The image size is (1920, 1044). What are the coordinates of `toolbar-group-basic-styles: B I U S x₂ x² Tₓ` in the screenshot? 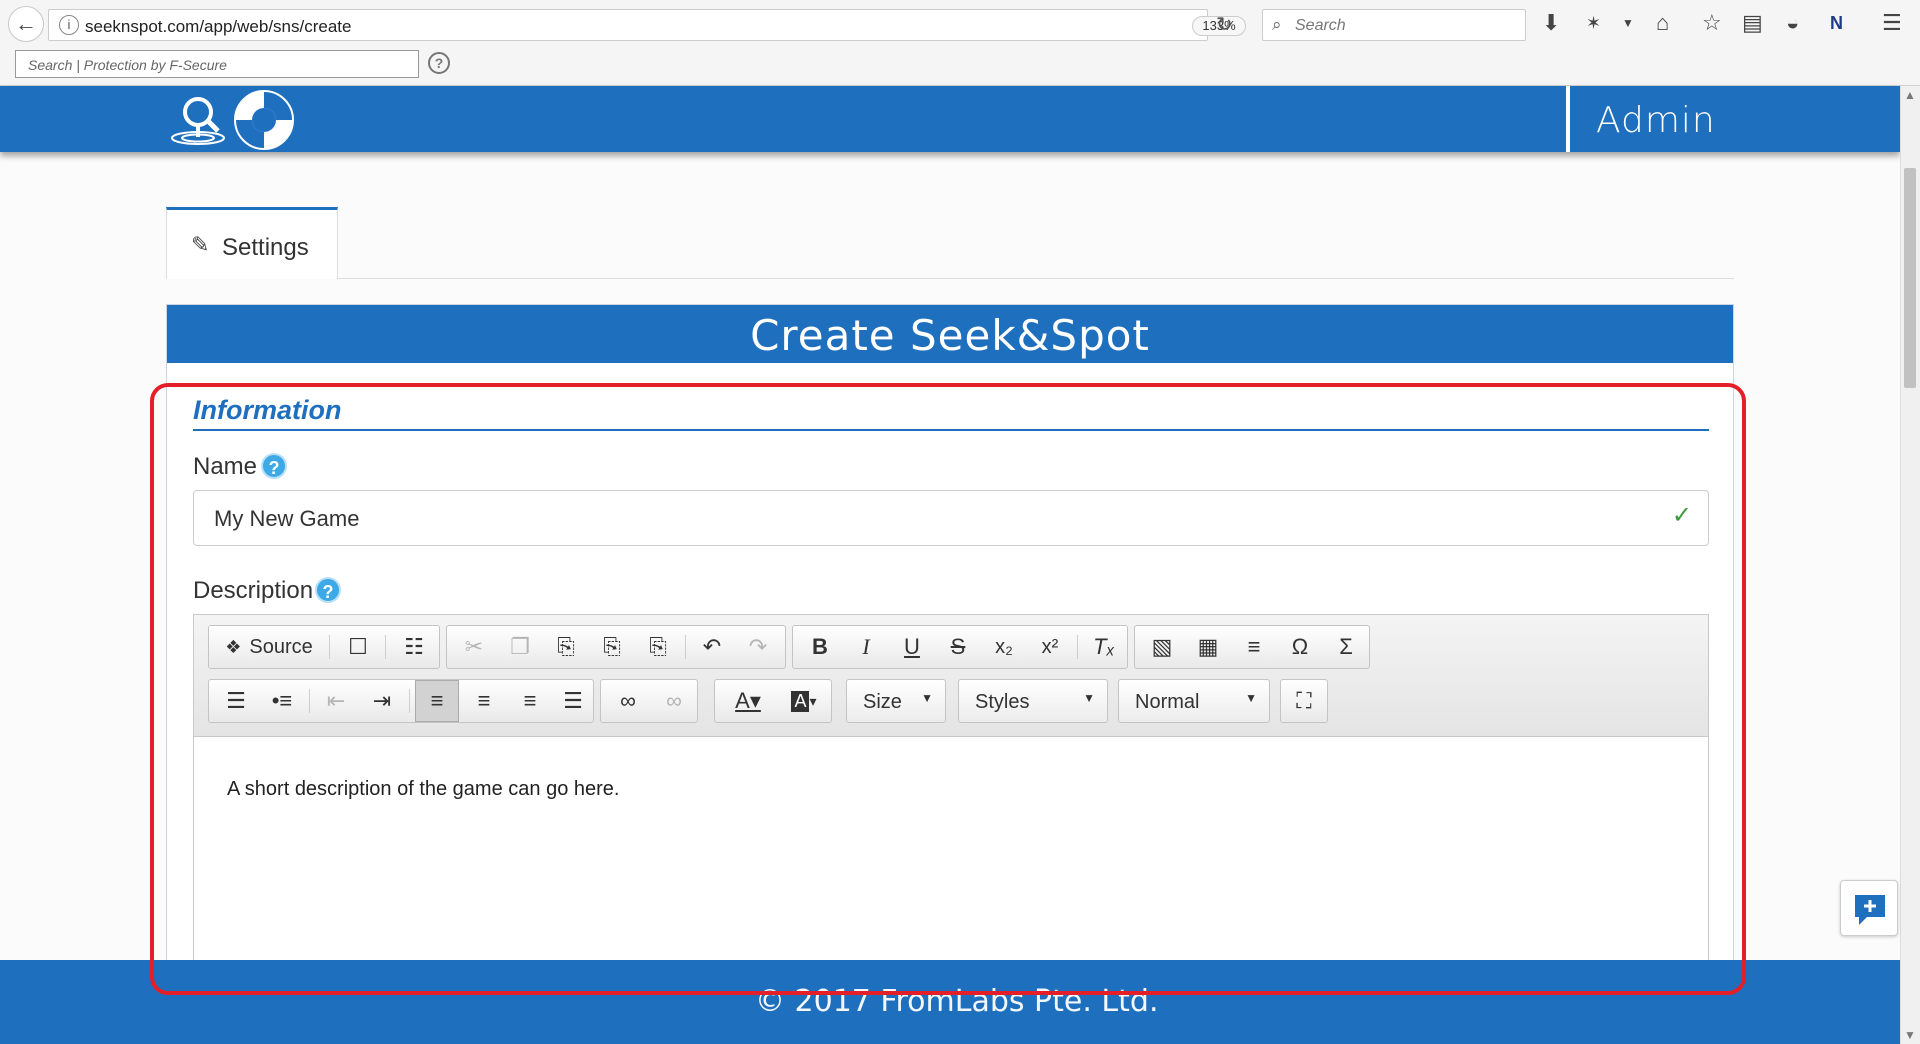 It's located at (960, 647).